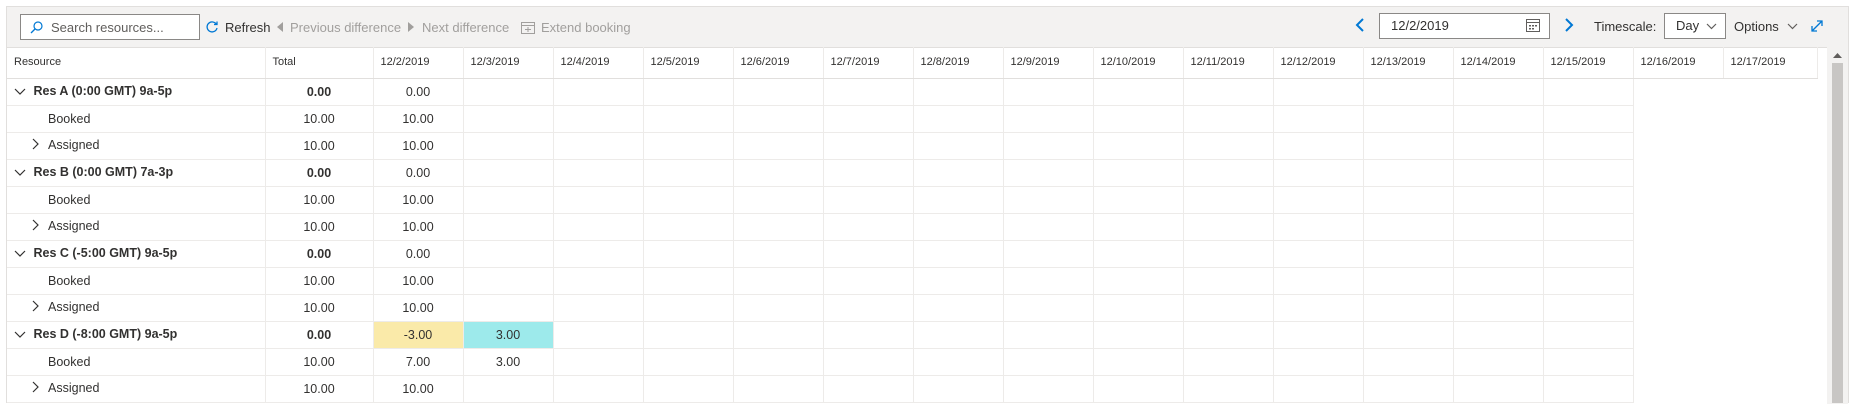 The height and width of the screenshot is (404, 1858). Describe the element at coordinates (1695, 26) in the screenshot. I see `timescale-select: Day` at that location.